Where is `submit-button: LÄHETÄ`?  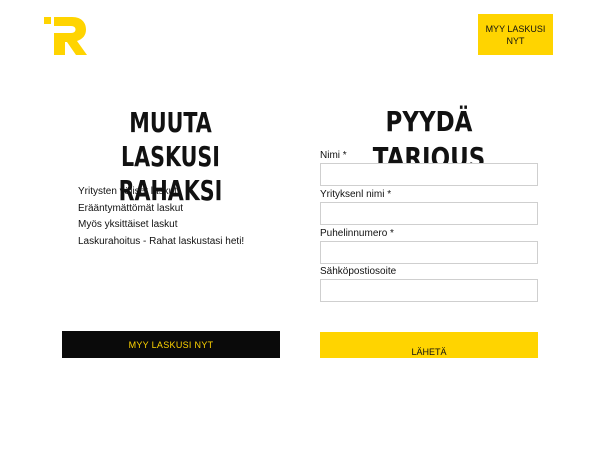
submit-button: LÄHETÄ is located at coordinates (429, 345).